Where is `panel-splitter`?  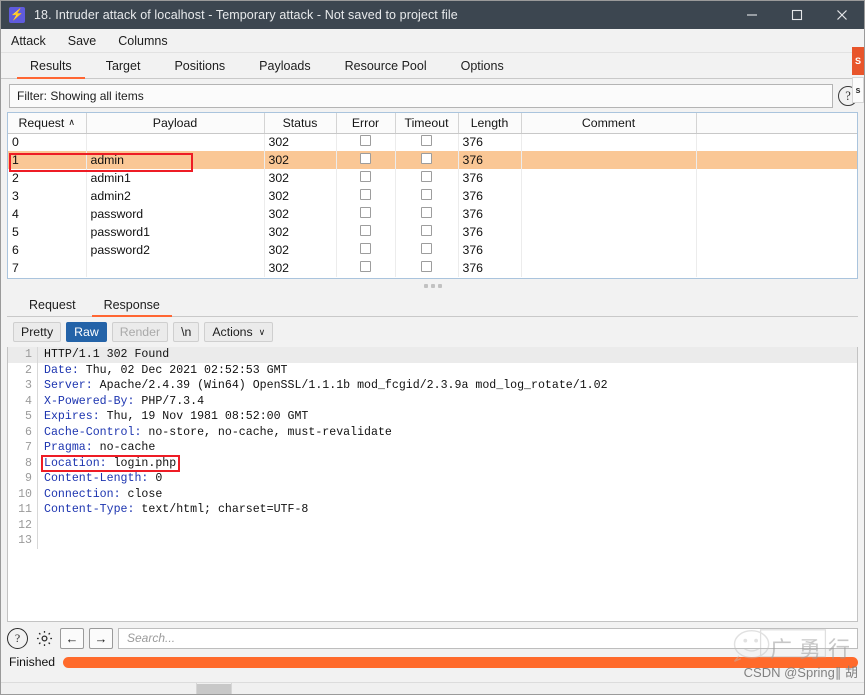 panel-splitter is located at coordinates (432, 286).